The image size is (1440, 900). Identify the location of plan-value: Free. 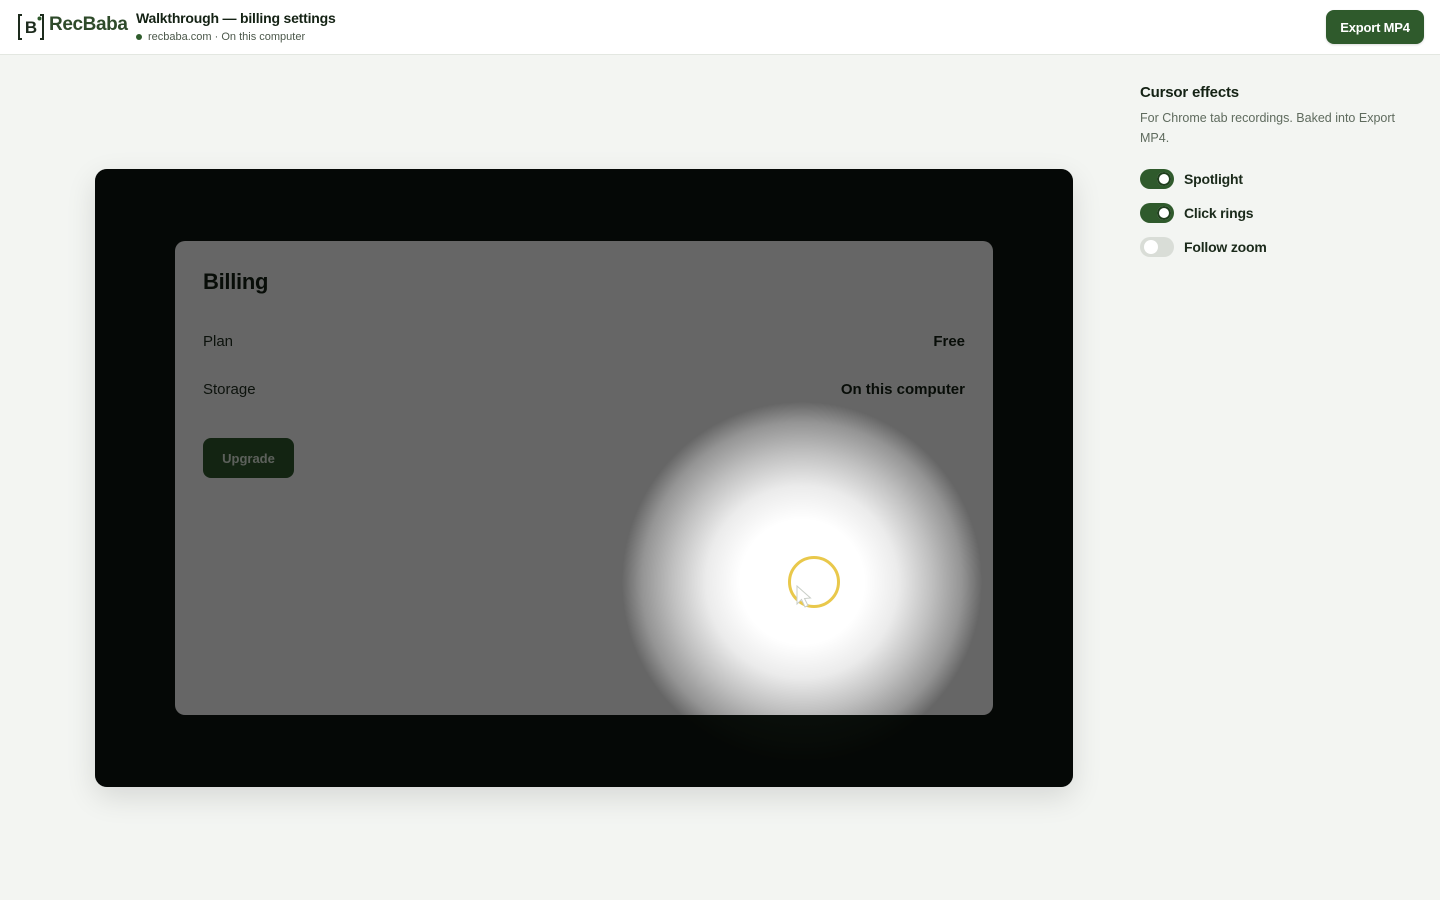
(949, 341).